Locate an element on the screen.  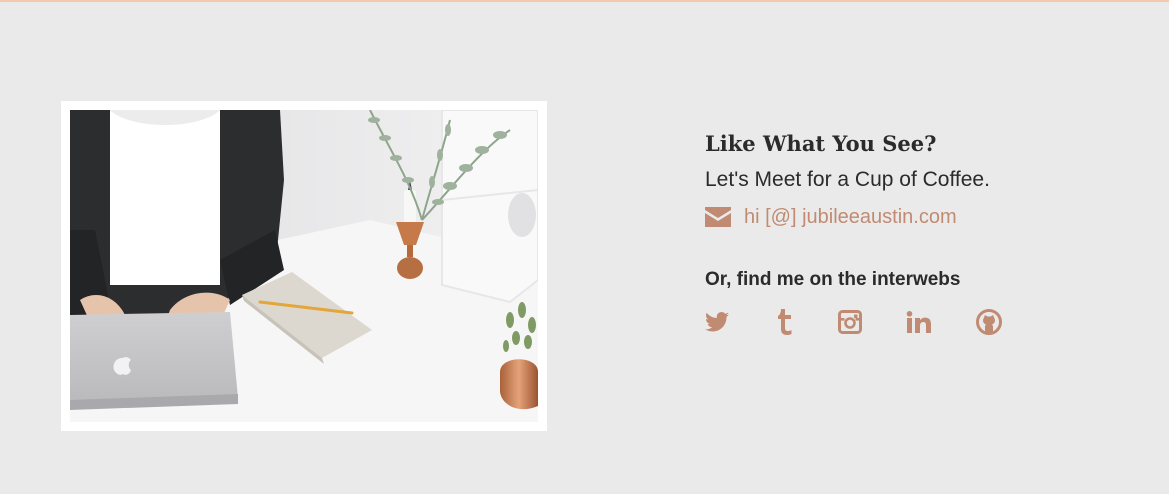
social-links is located at coordinates (925, 325).